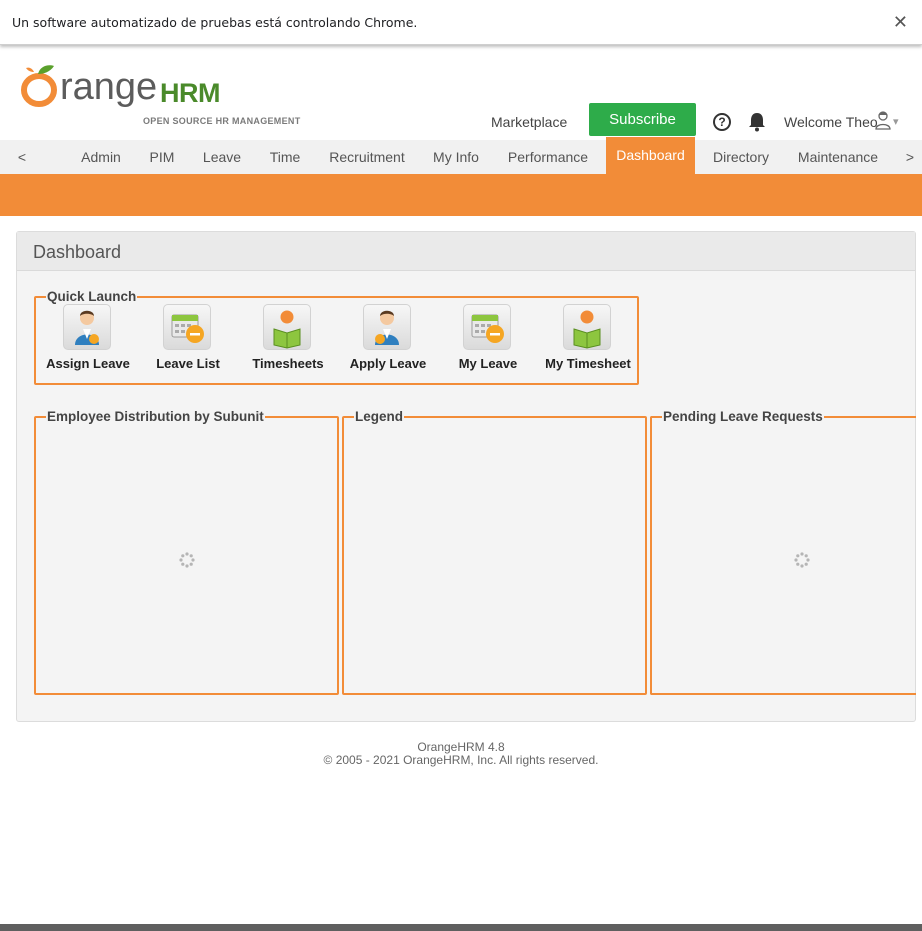 The height and width of the screenshot is (931, 922). What do you see at coordinates (367, 157) in the screenshot?
I see `menu-item-recruitment: Recruitment` at bounding box center [367, 157].